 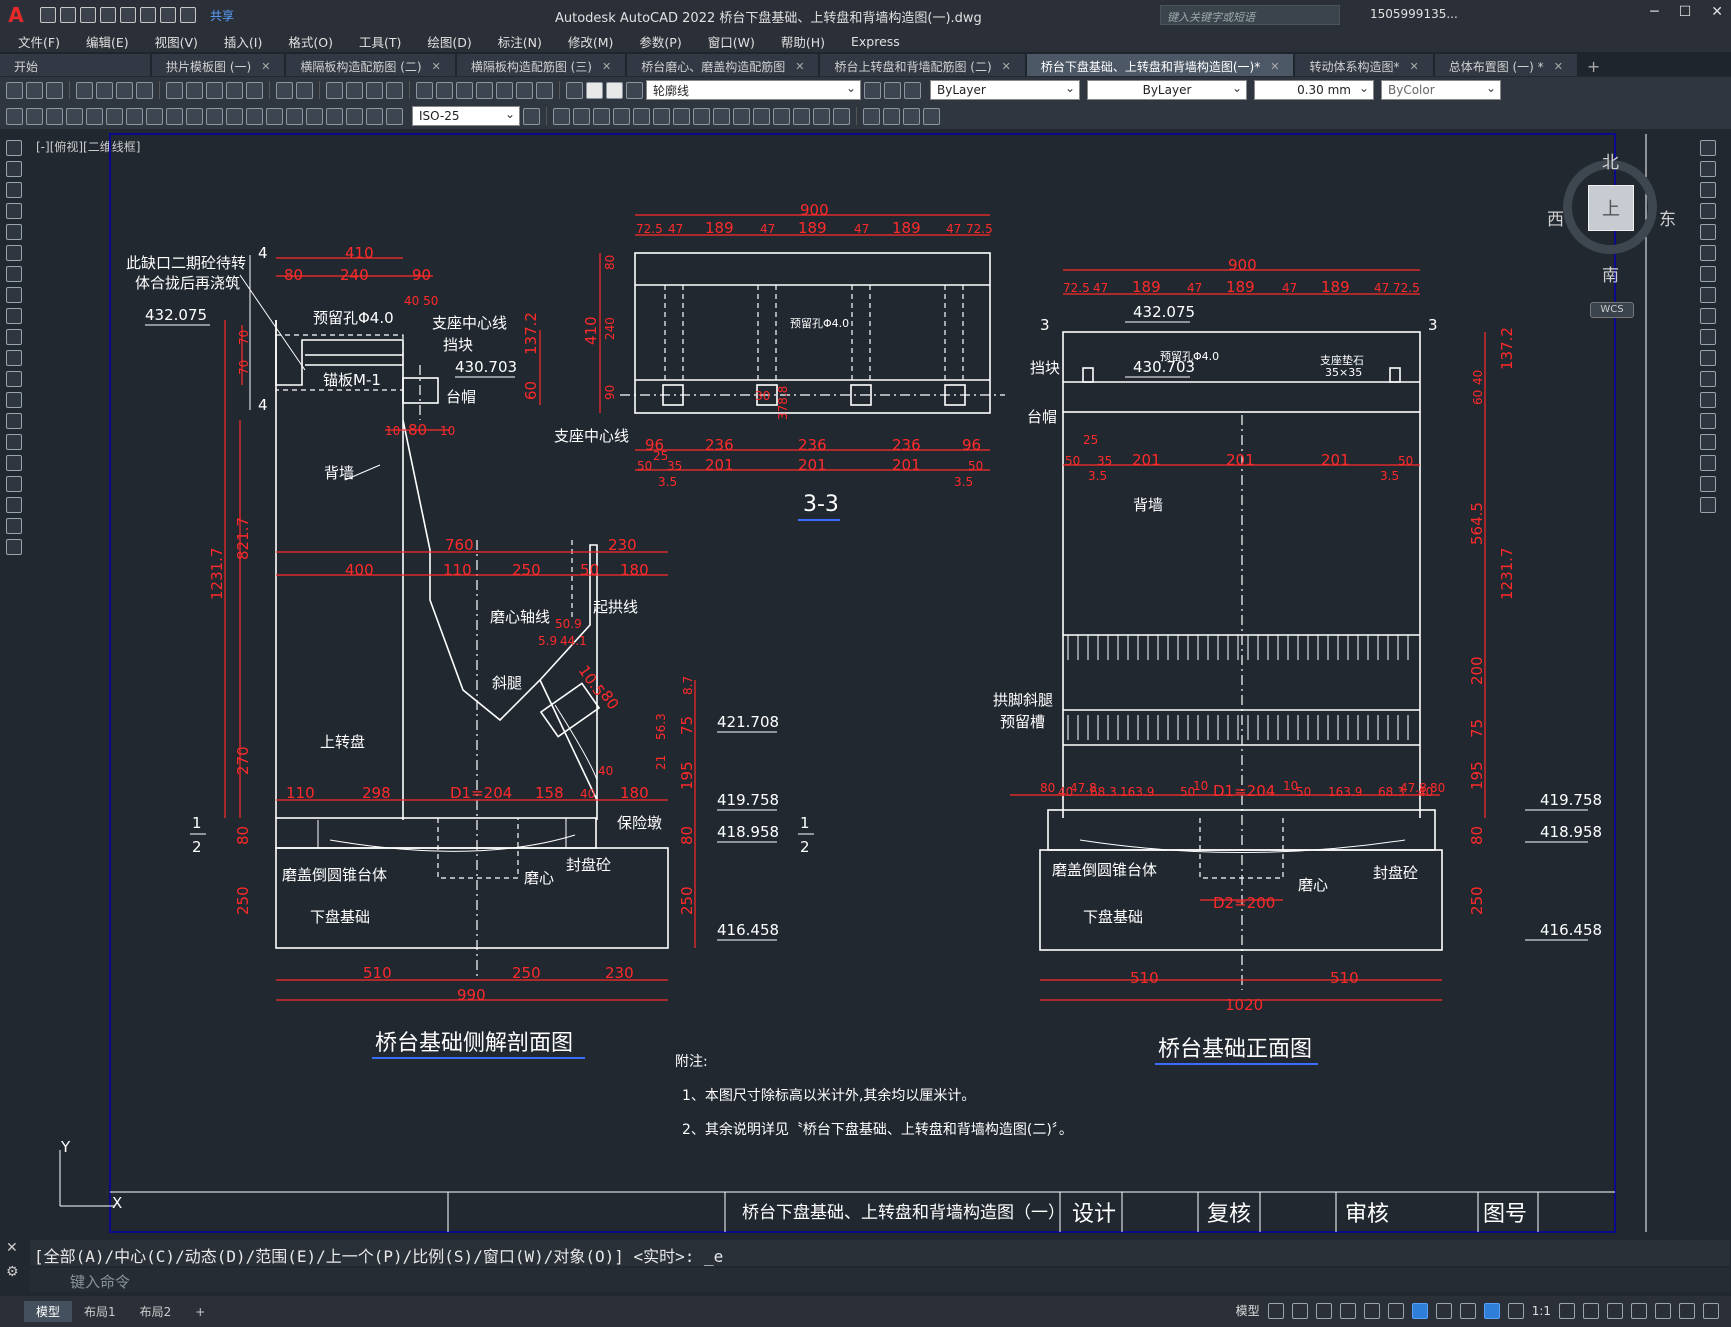 What do you see at coordinates (1708, 169) in the screenshot?
I see `copy-icon` at bounding box center [1708, 169].